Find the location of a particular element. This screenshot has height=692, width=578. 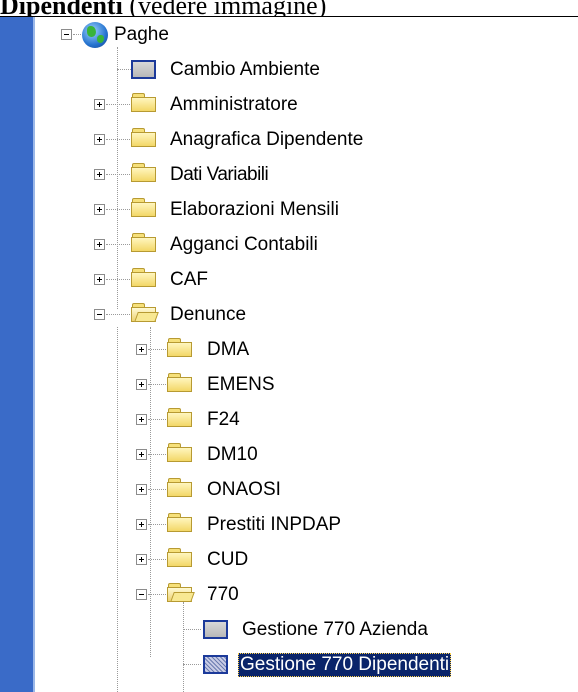

tree-node-gestione-770-azienda: Gestione 770 Azienda is located at coordinates (260, 632).